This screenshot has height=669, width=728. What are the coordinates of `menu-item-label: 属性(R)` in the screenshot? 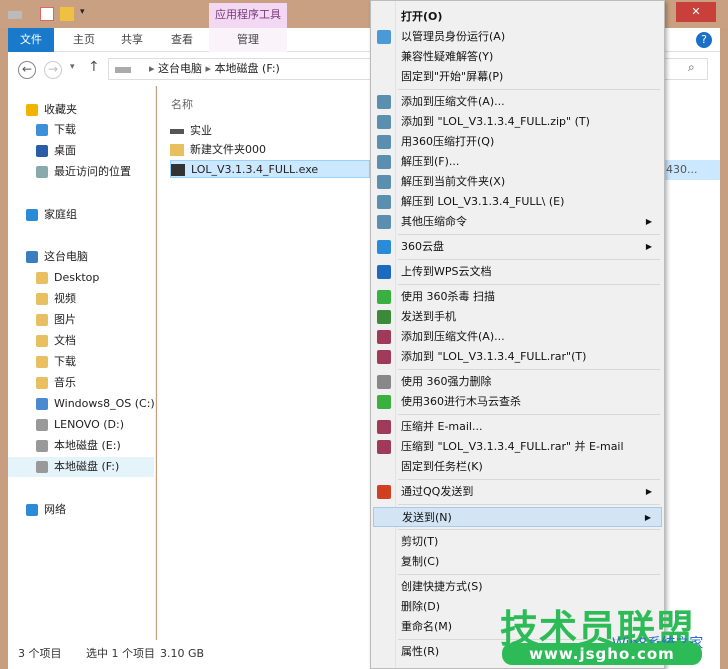 It's located at (420, 651).